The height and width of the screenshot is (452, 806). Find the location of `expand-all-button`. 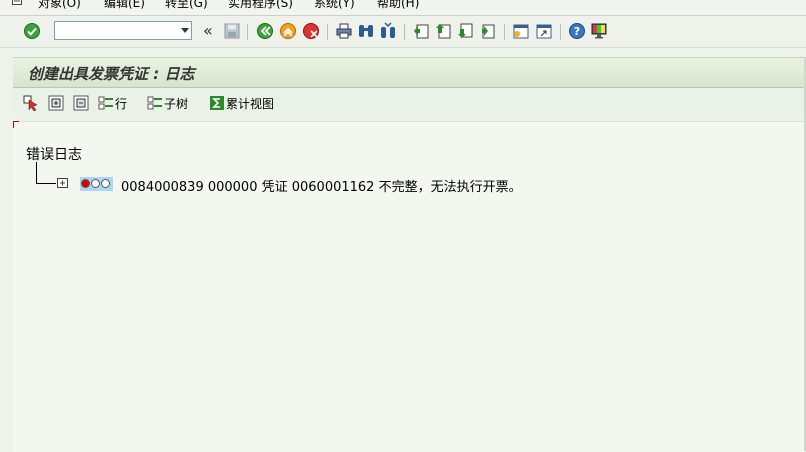

expand-all-button is located at coordinates (56, 103).